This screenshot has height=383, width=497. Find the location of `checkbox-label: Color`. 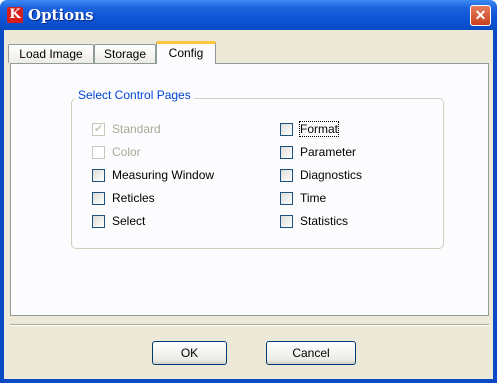

checkbox-label: Color is located at coordinates (126, 152).